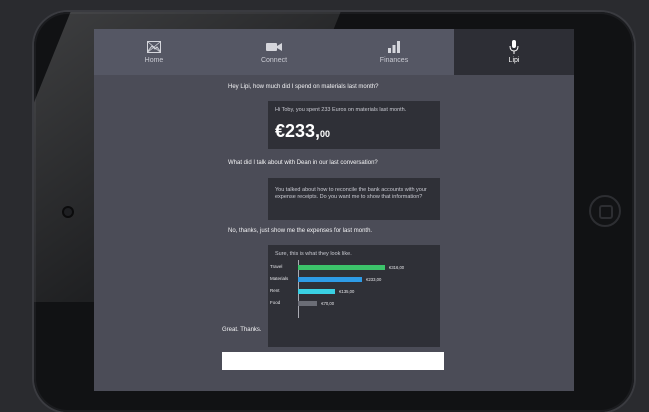 The image size is (649, 412). Describe the element at coordinates (303, 131) in the screenshot. I see `amount-value: €233,00` at that location.